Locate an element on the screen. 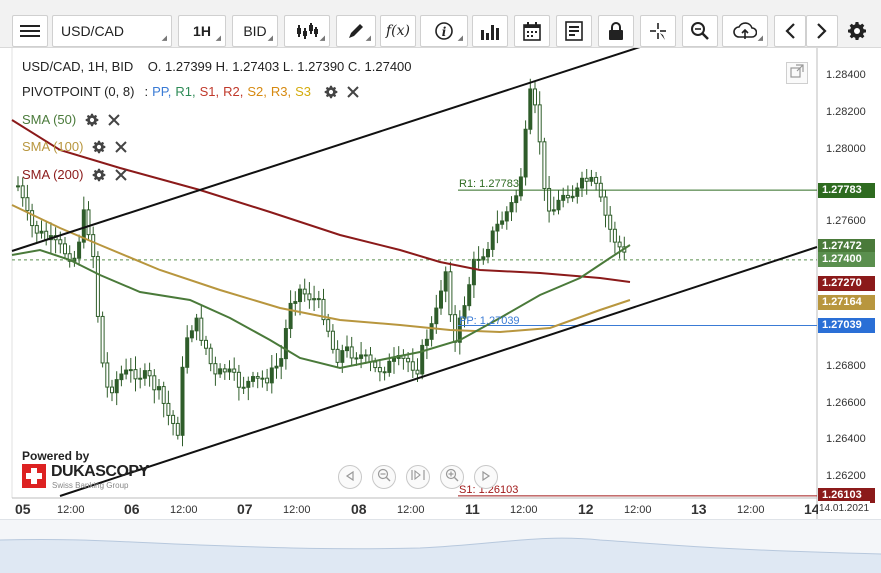  cloud-save-button: ◢ is located at coordinates (745, 31).